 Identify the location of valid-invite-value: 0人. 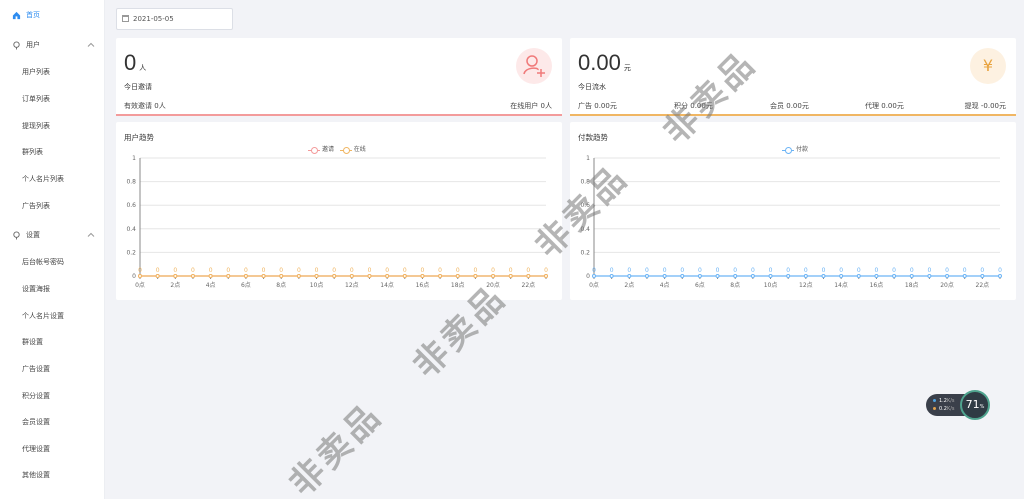
(160, 106).